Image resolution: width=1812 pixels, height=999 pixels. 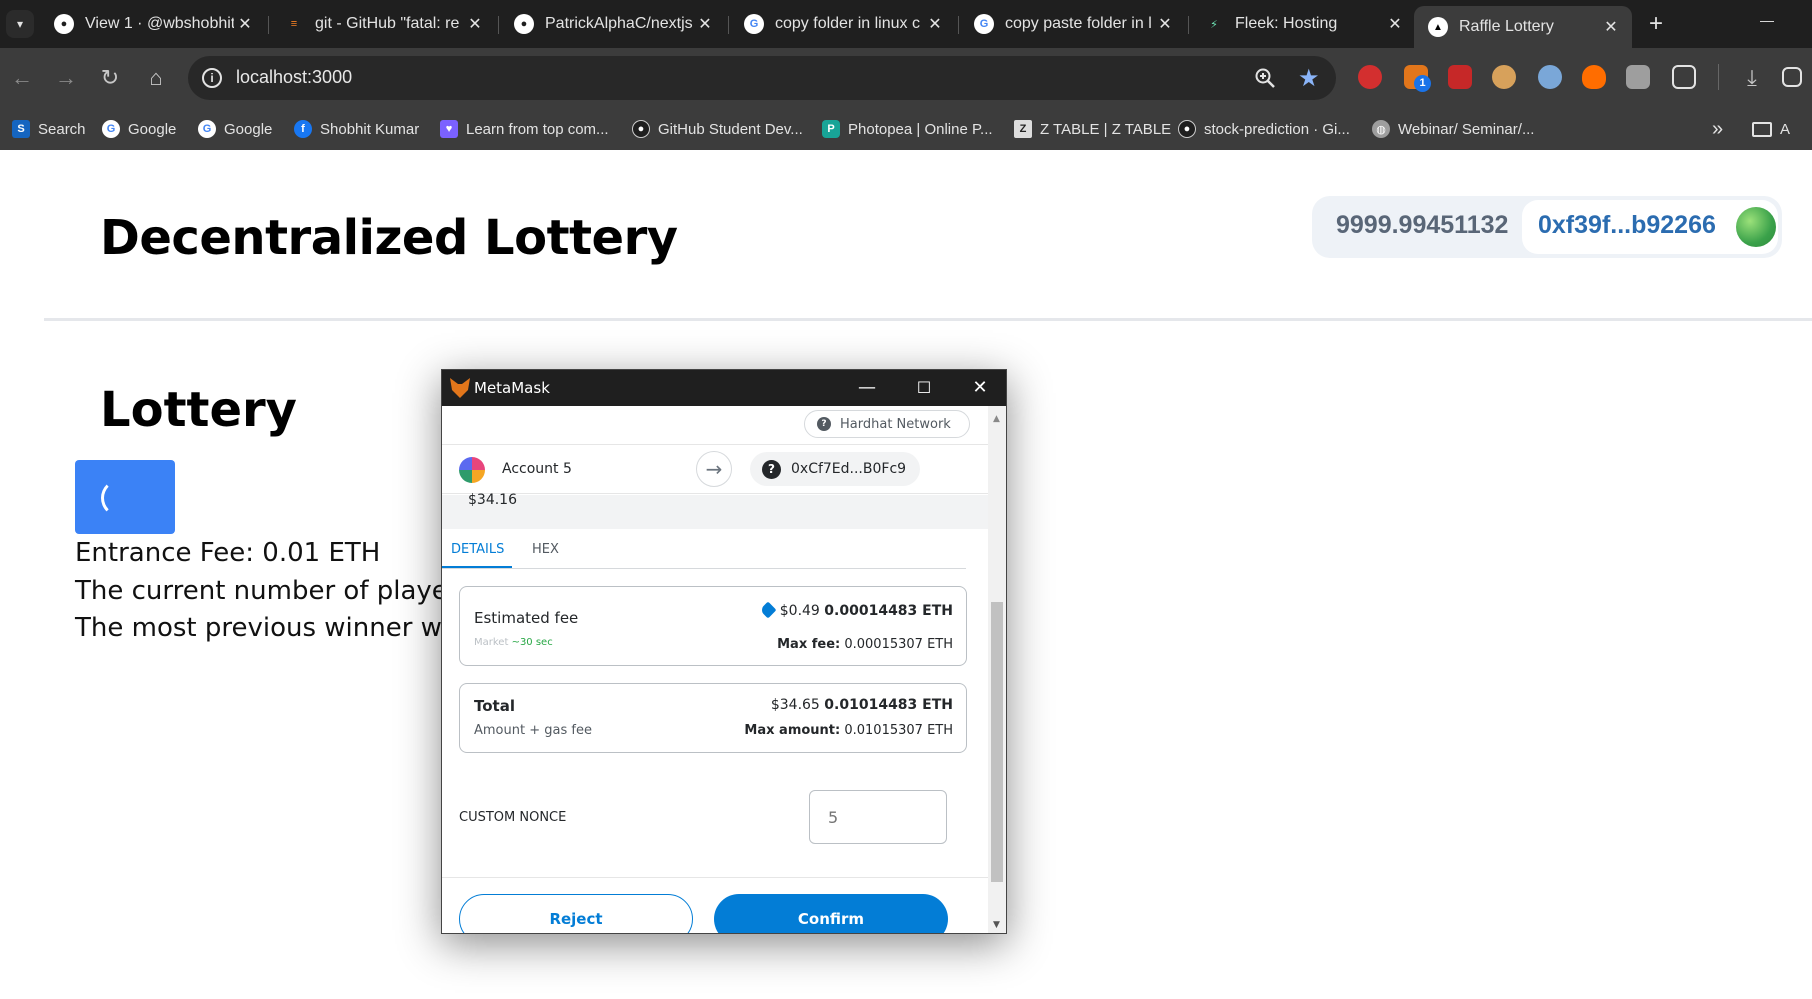 I want to click on scroll-up-icon: ▲, so click(x=996, y=419).